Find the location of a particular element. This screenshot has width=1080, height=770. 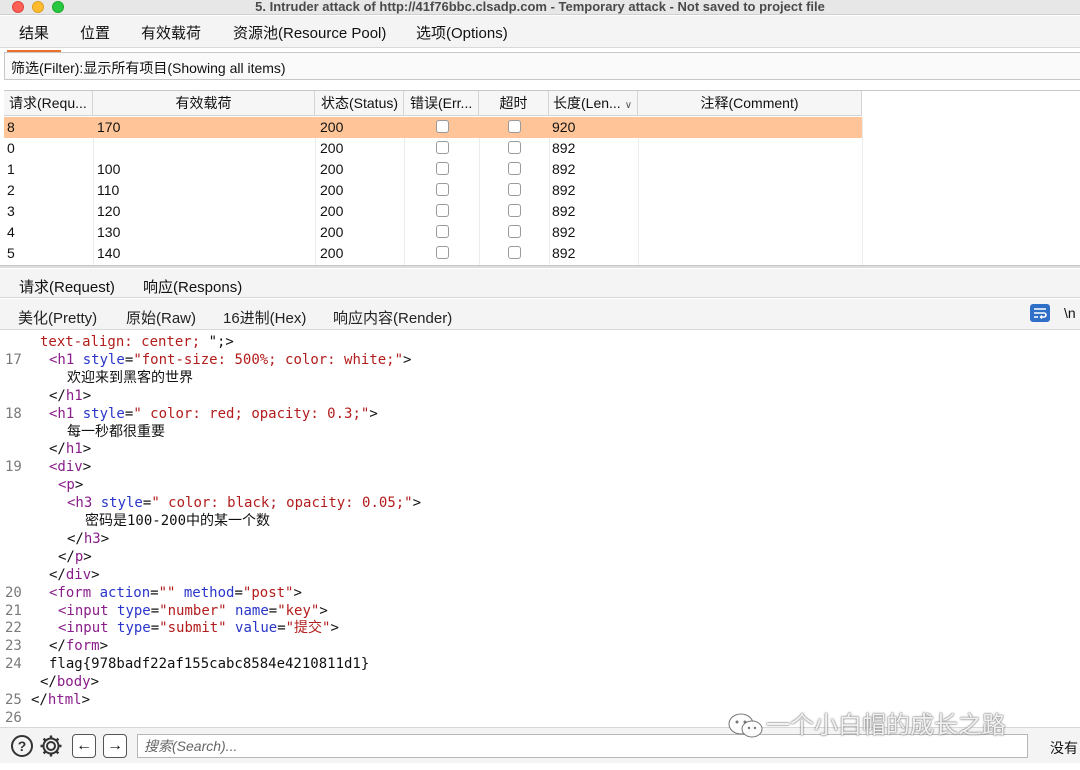

column-header-payload: 有效载荷 is located at coordinates (204, 103).